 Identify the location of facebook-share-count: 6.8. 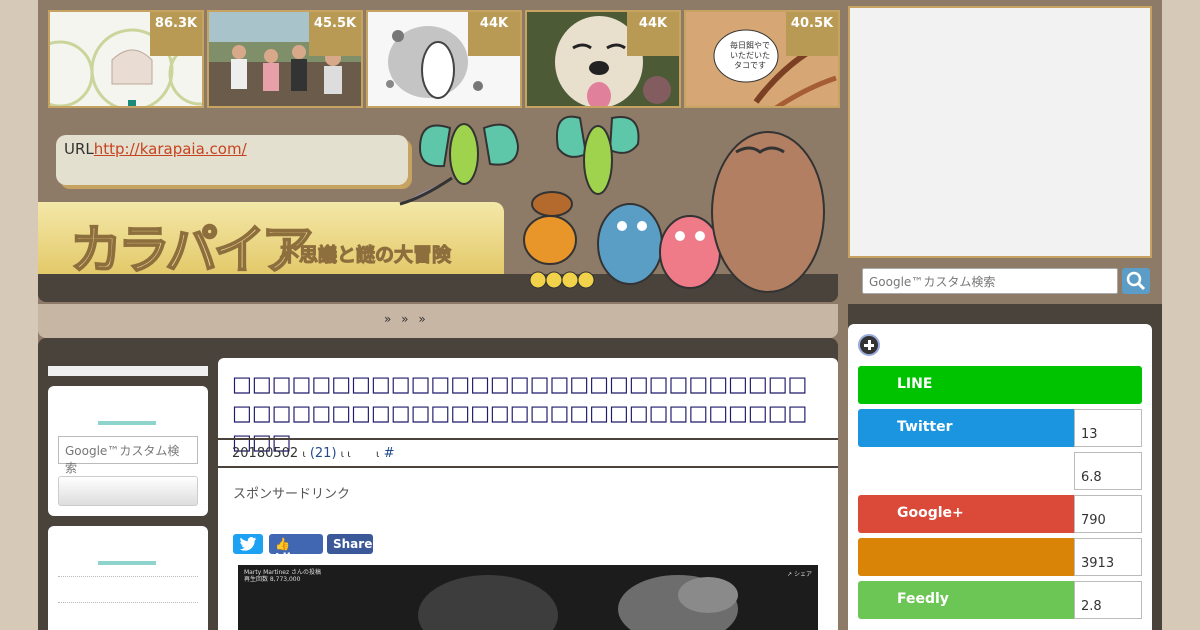
(1108, 471).